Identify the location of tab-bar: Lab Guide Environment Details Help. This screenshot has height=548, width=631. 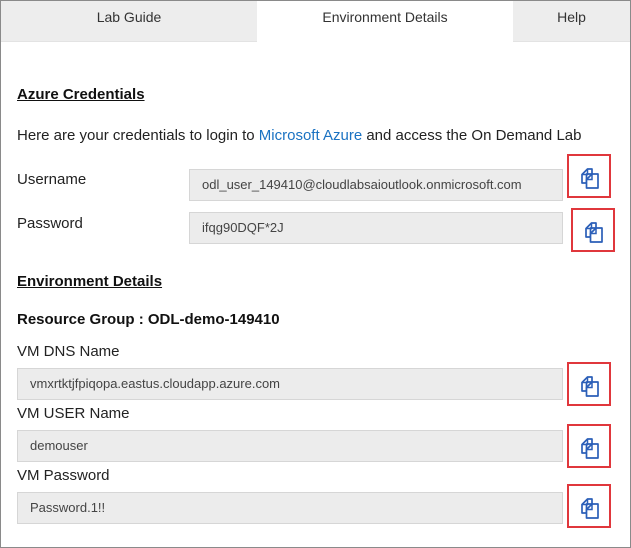
(315, 21).